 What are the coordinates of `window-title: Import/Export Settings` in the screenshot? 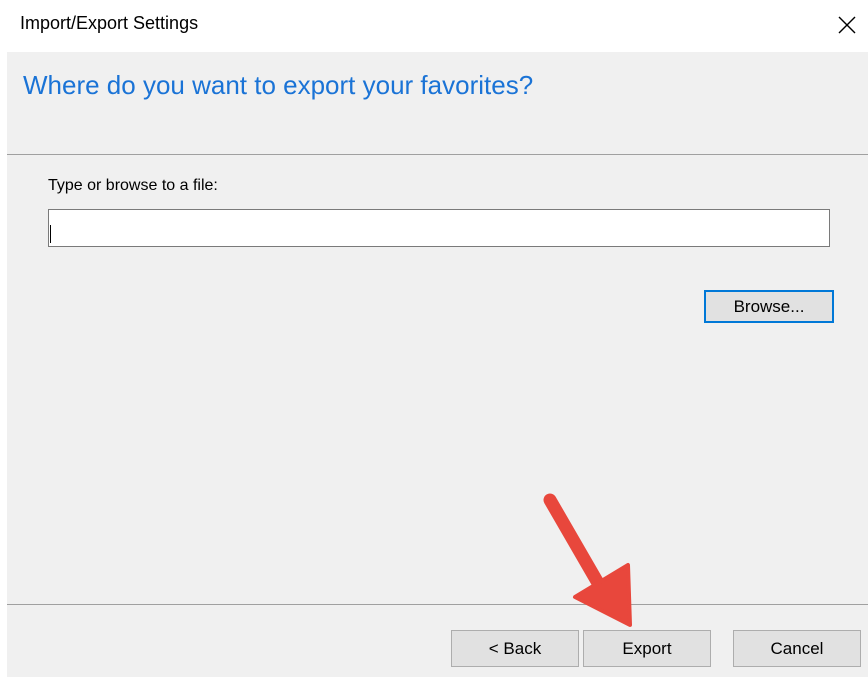 It's located at (109, 23).